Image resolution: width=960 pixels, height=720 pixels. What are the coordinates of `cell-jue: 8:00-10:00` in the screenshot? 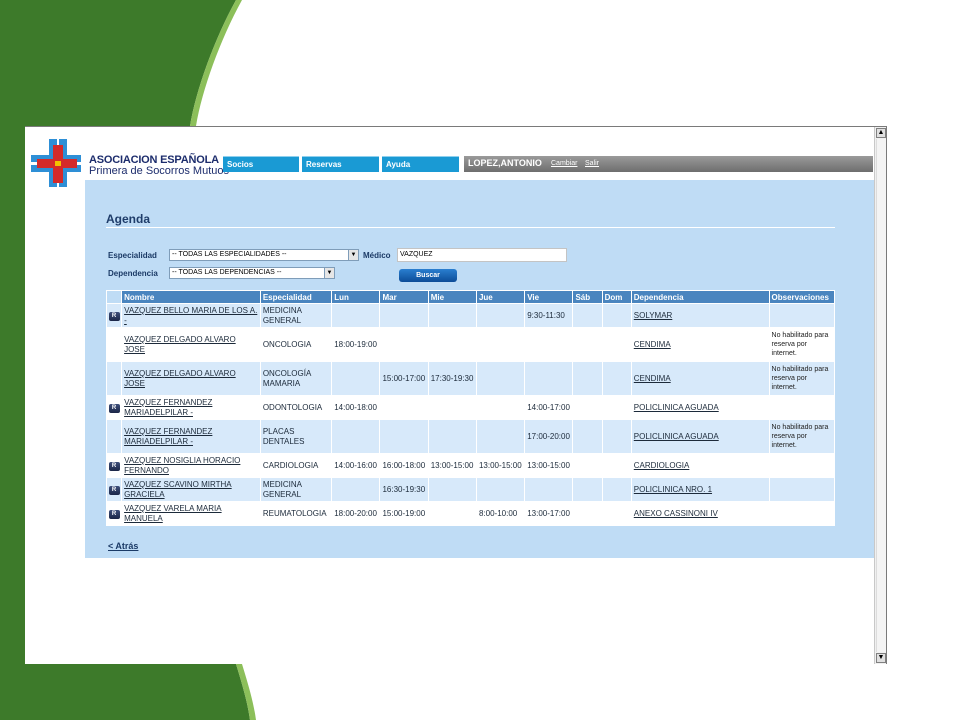 It's located at (500, 513).